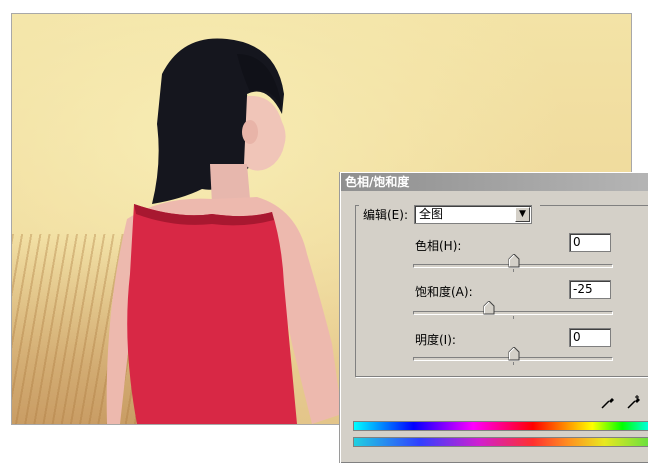  I want to click on input-color-bar, so click(500, 426).